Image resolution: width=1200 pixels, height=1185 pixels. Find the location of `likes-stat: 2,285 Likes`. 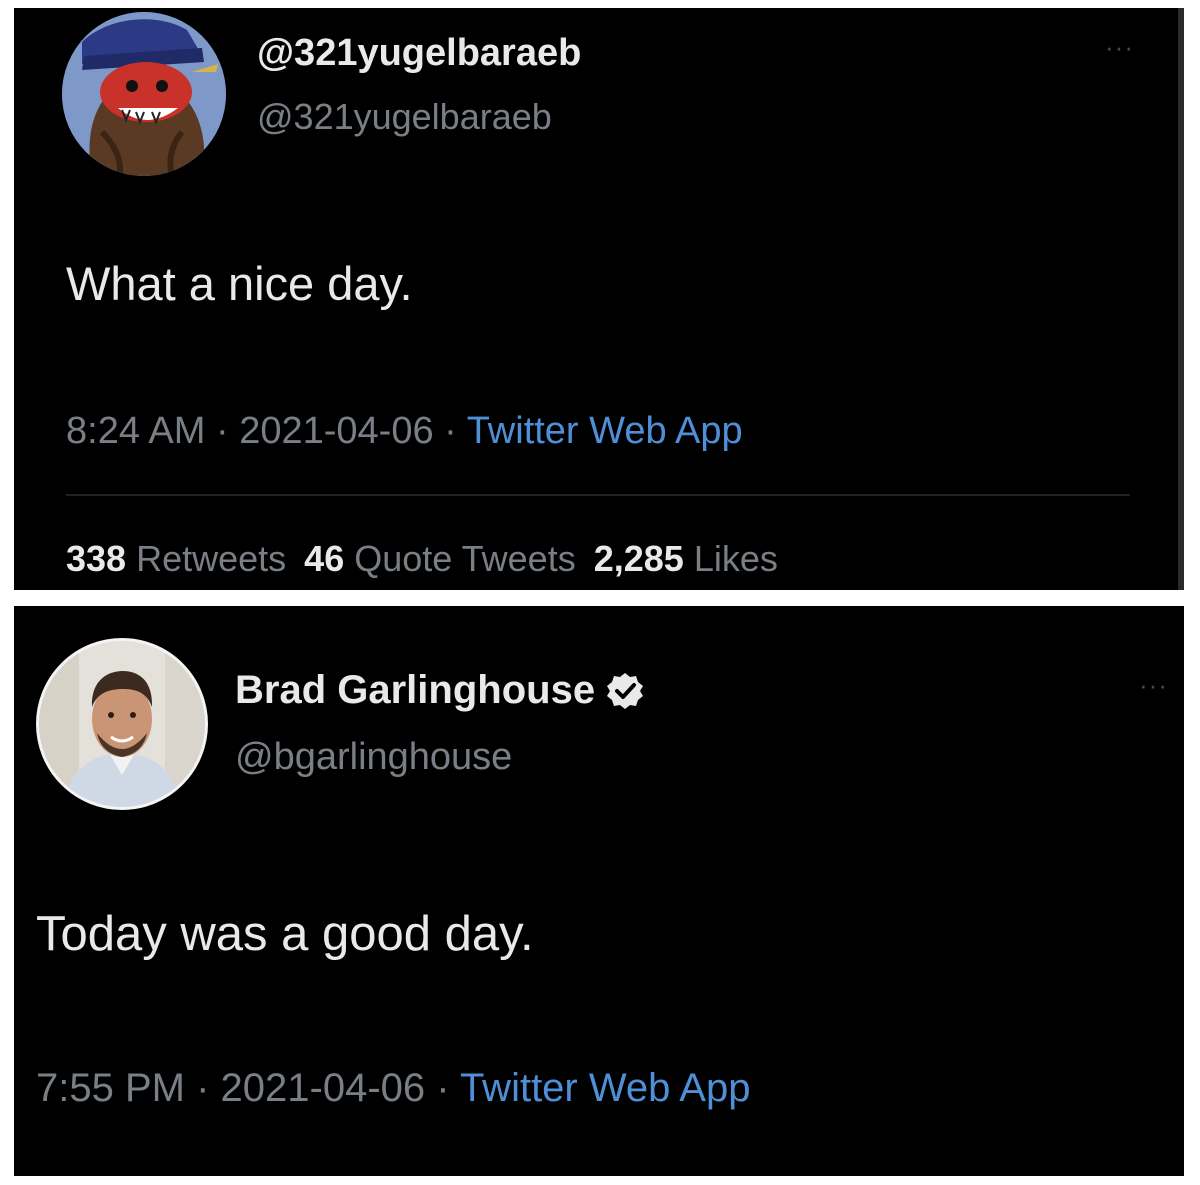

likes-stat: 2,285 Likes is located at coordinates (686, 558).